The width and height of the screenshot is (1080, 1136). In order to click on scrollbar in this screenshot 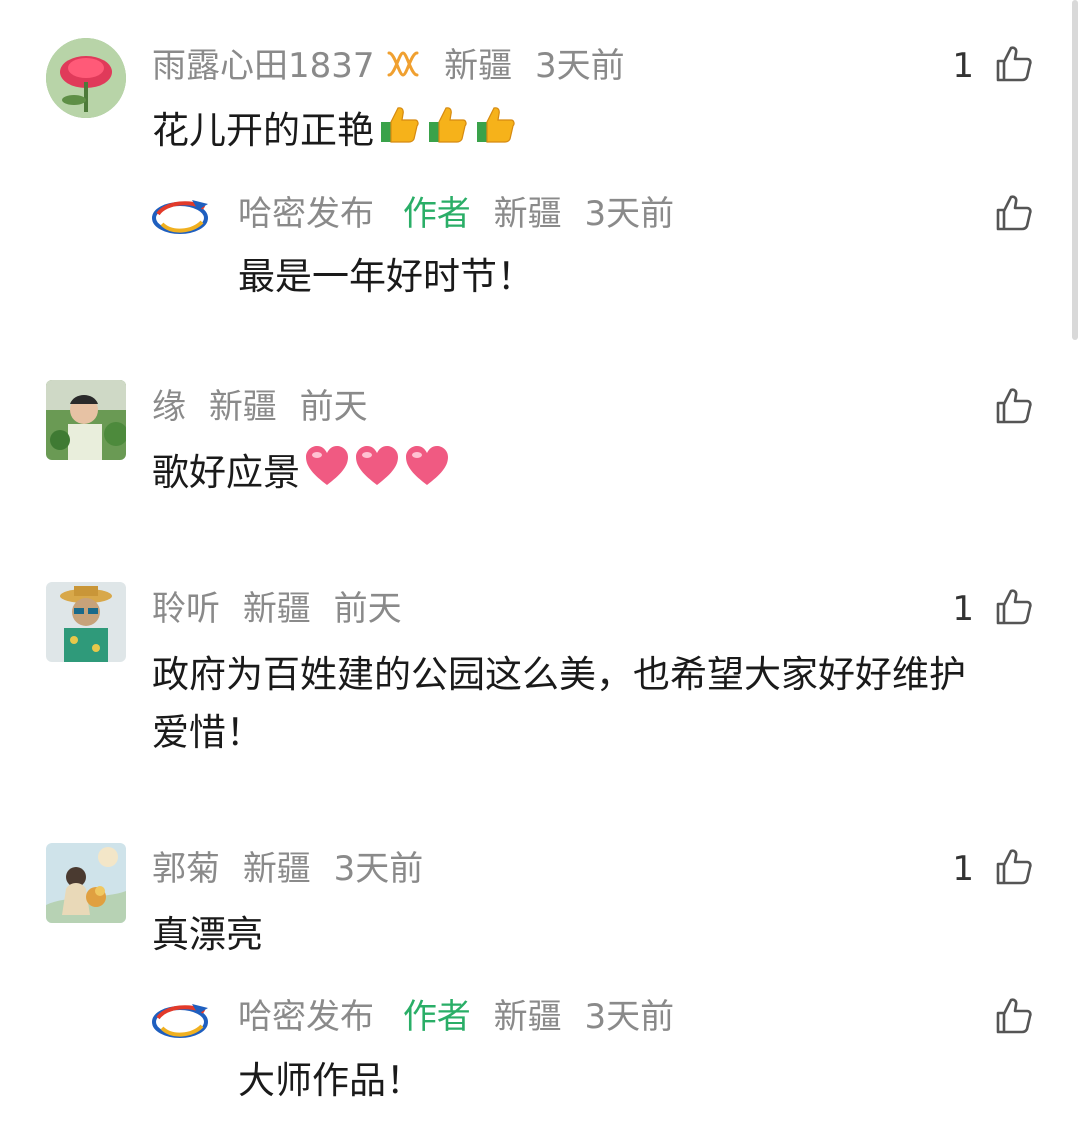, I will do `click(1075, 170)`.